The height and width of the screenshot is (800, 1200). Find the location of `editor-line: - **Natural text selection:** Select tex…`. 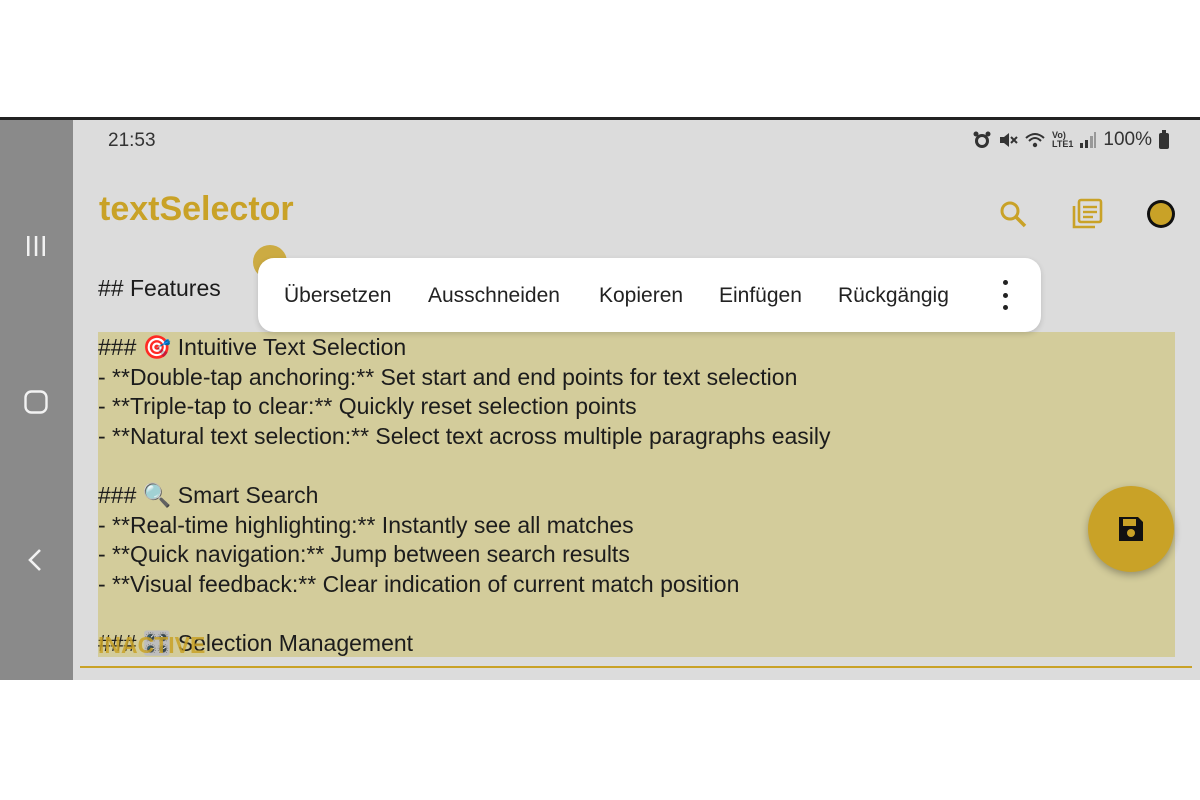

editor-line: - **Natural text selection:** Select tex… is located at coordinates (464, 436).